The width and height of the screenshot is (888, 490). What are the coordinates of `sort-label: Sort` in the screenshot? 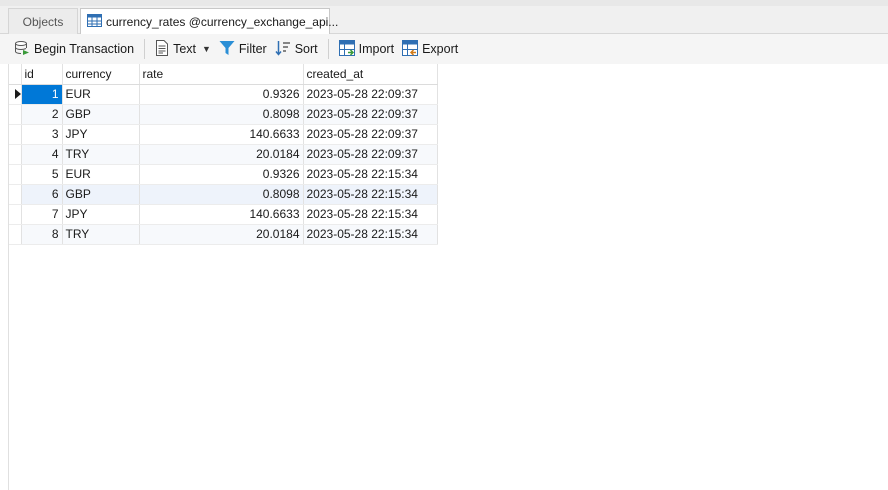 It's located at (306, 49).